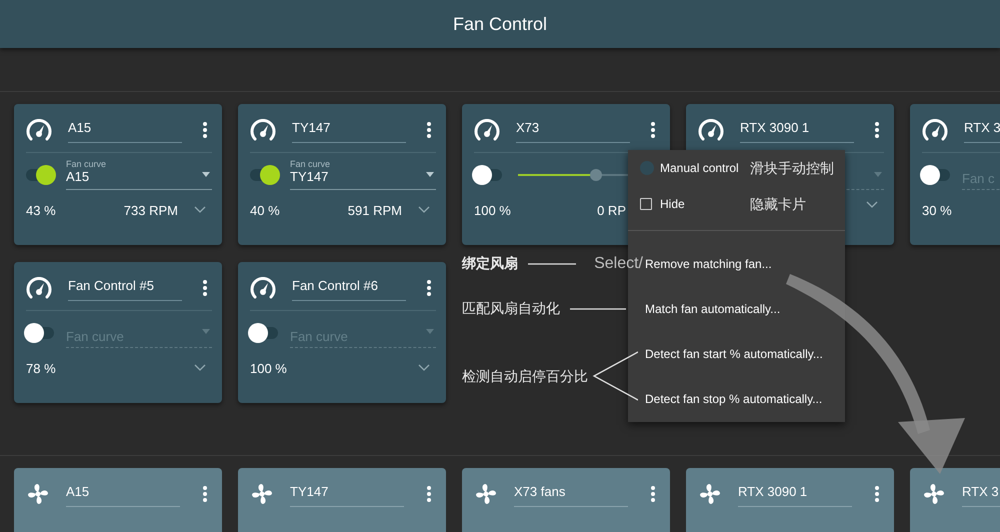  What do you see at coordinates (797, 130) in the screenshot?
I see `control-name: RTX 3090 1` at bounding box center [797, 130].